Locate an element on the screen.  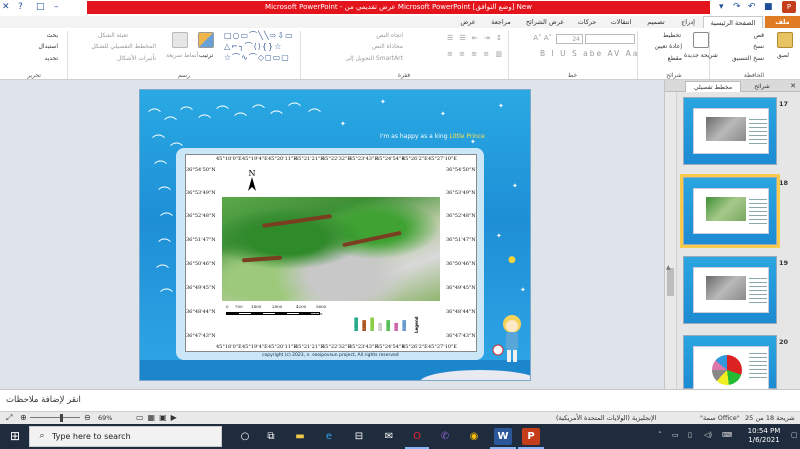
tab-transitions: انتقالات is located at coordinates (621, 22).